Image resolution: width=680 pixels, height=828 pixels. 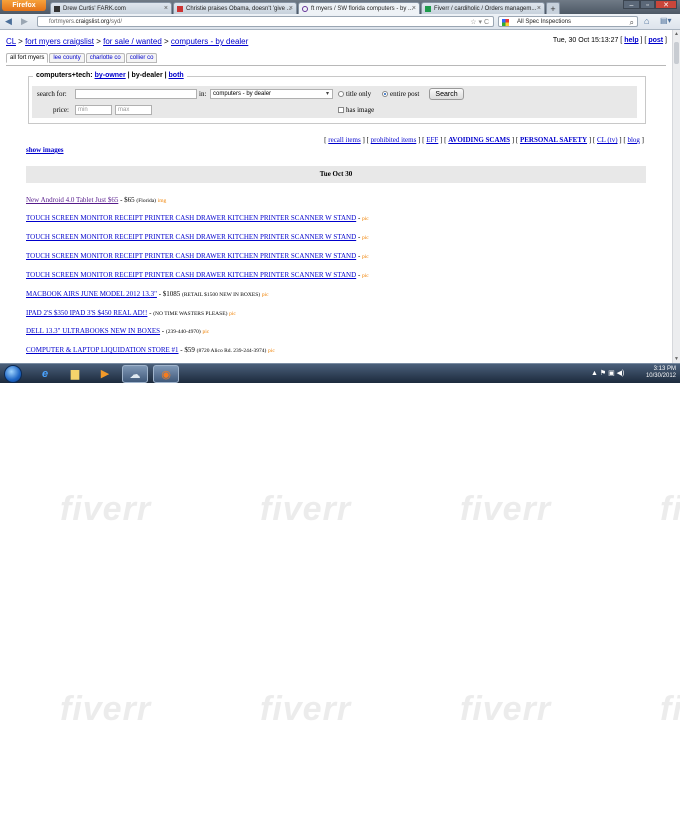 I want to click on search-button: Search, so click(x=446, y=94).